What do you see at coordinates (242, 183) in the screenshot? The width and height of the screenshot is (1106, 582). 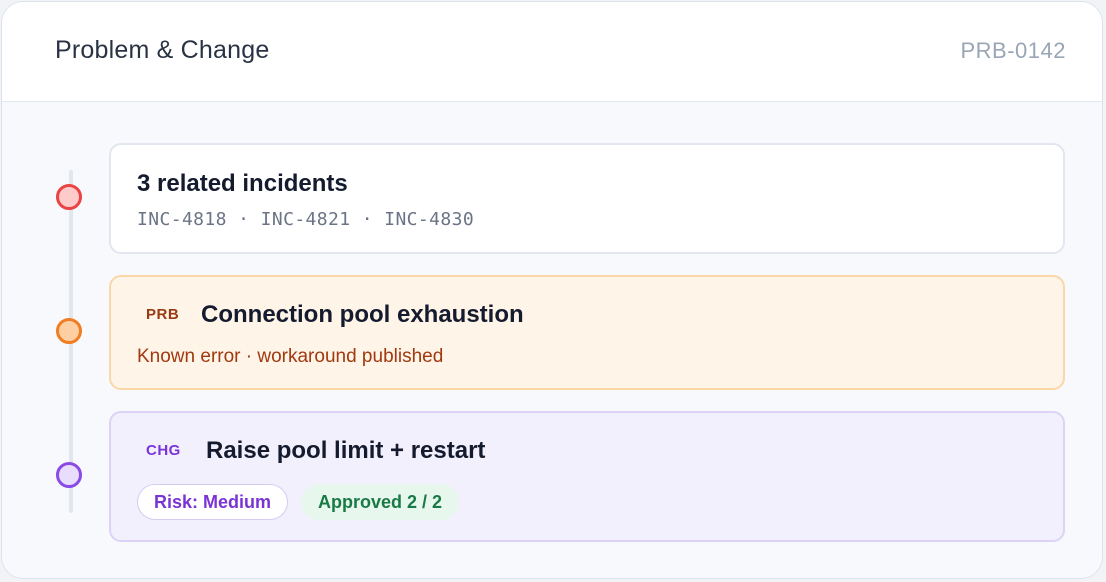 I see `incidents-title: 3 related incidents` at bounding box center [242, 183].